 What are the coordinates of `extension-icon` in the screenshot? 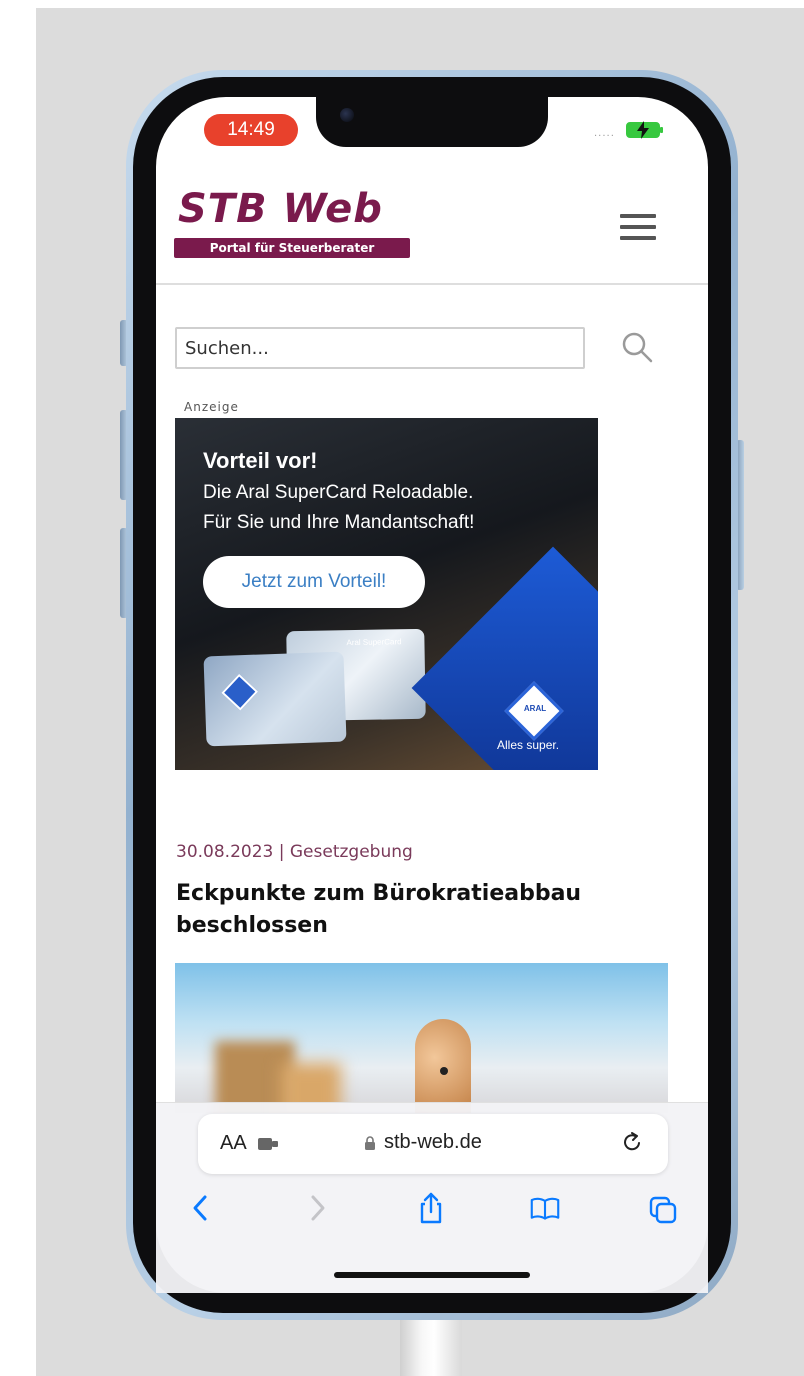 It's located at (269, 1144).